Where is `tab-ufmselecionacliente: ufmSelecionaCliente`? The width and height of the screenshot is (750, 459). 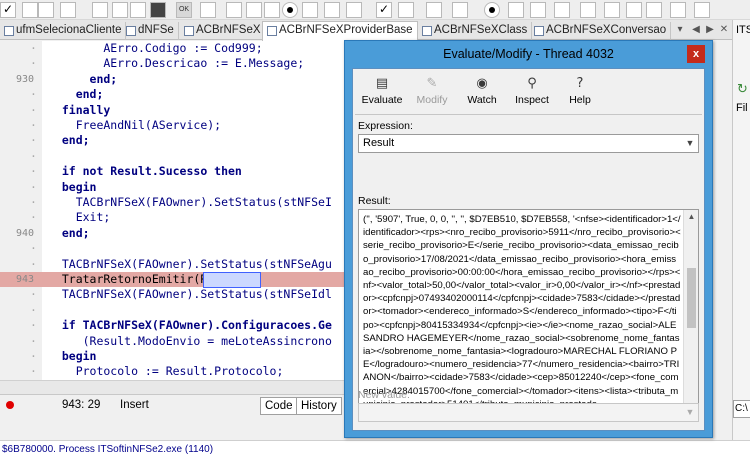
tab-ufmselecionacliente: ufmSelecionaCliente is located at coordinates (63, 31).